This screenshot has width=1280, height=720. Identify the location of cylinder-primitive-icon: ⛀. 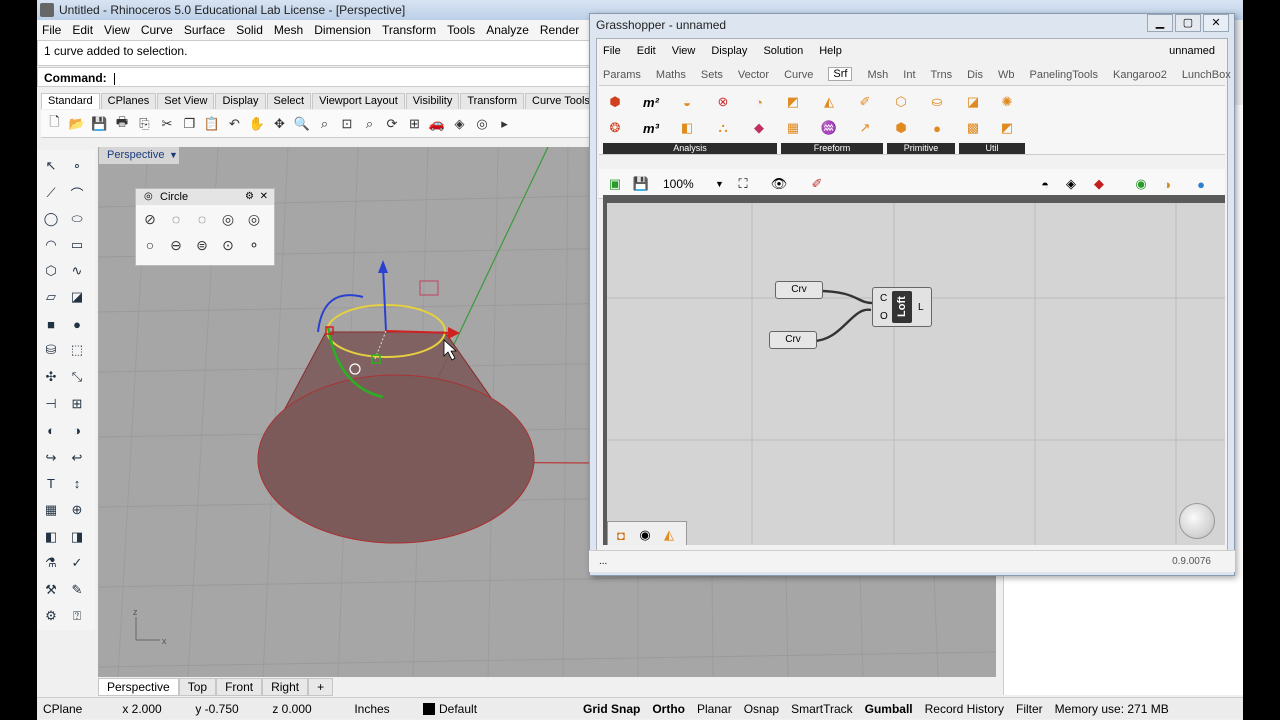
(937, 102).